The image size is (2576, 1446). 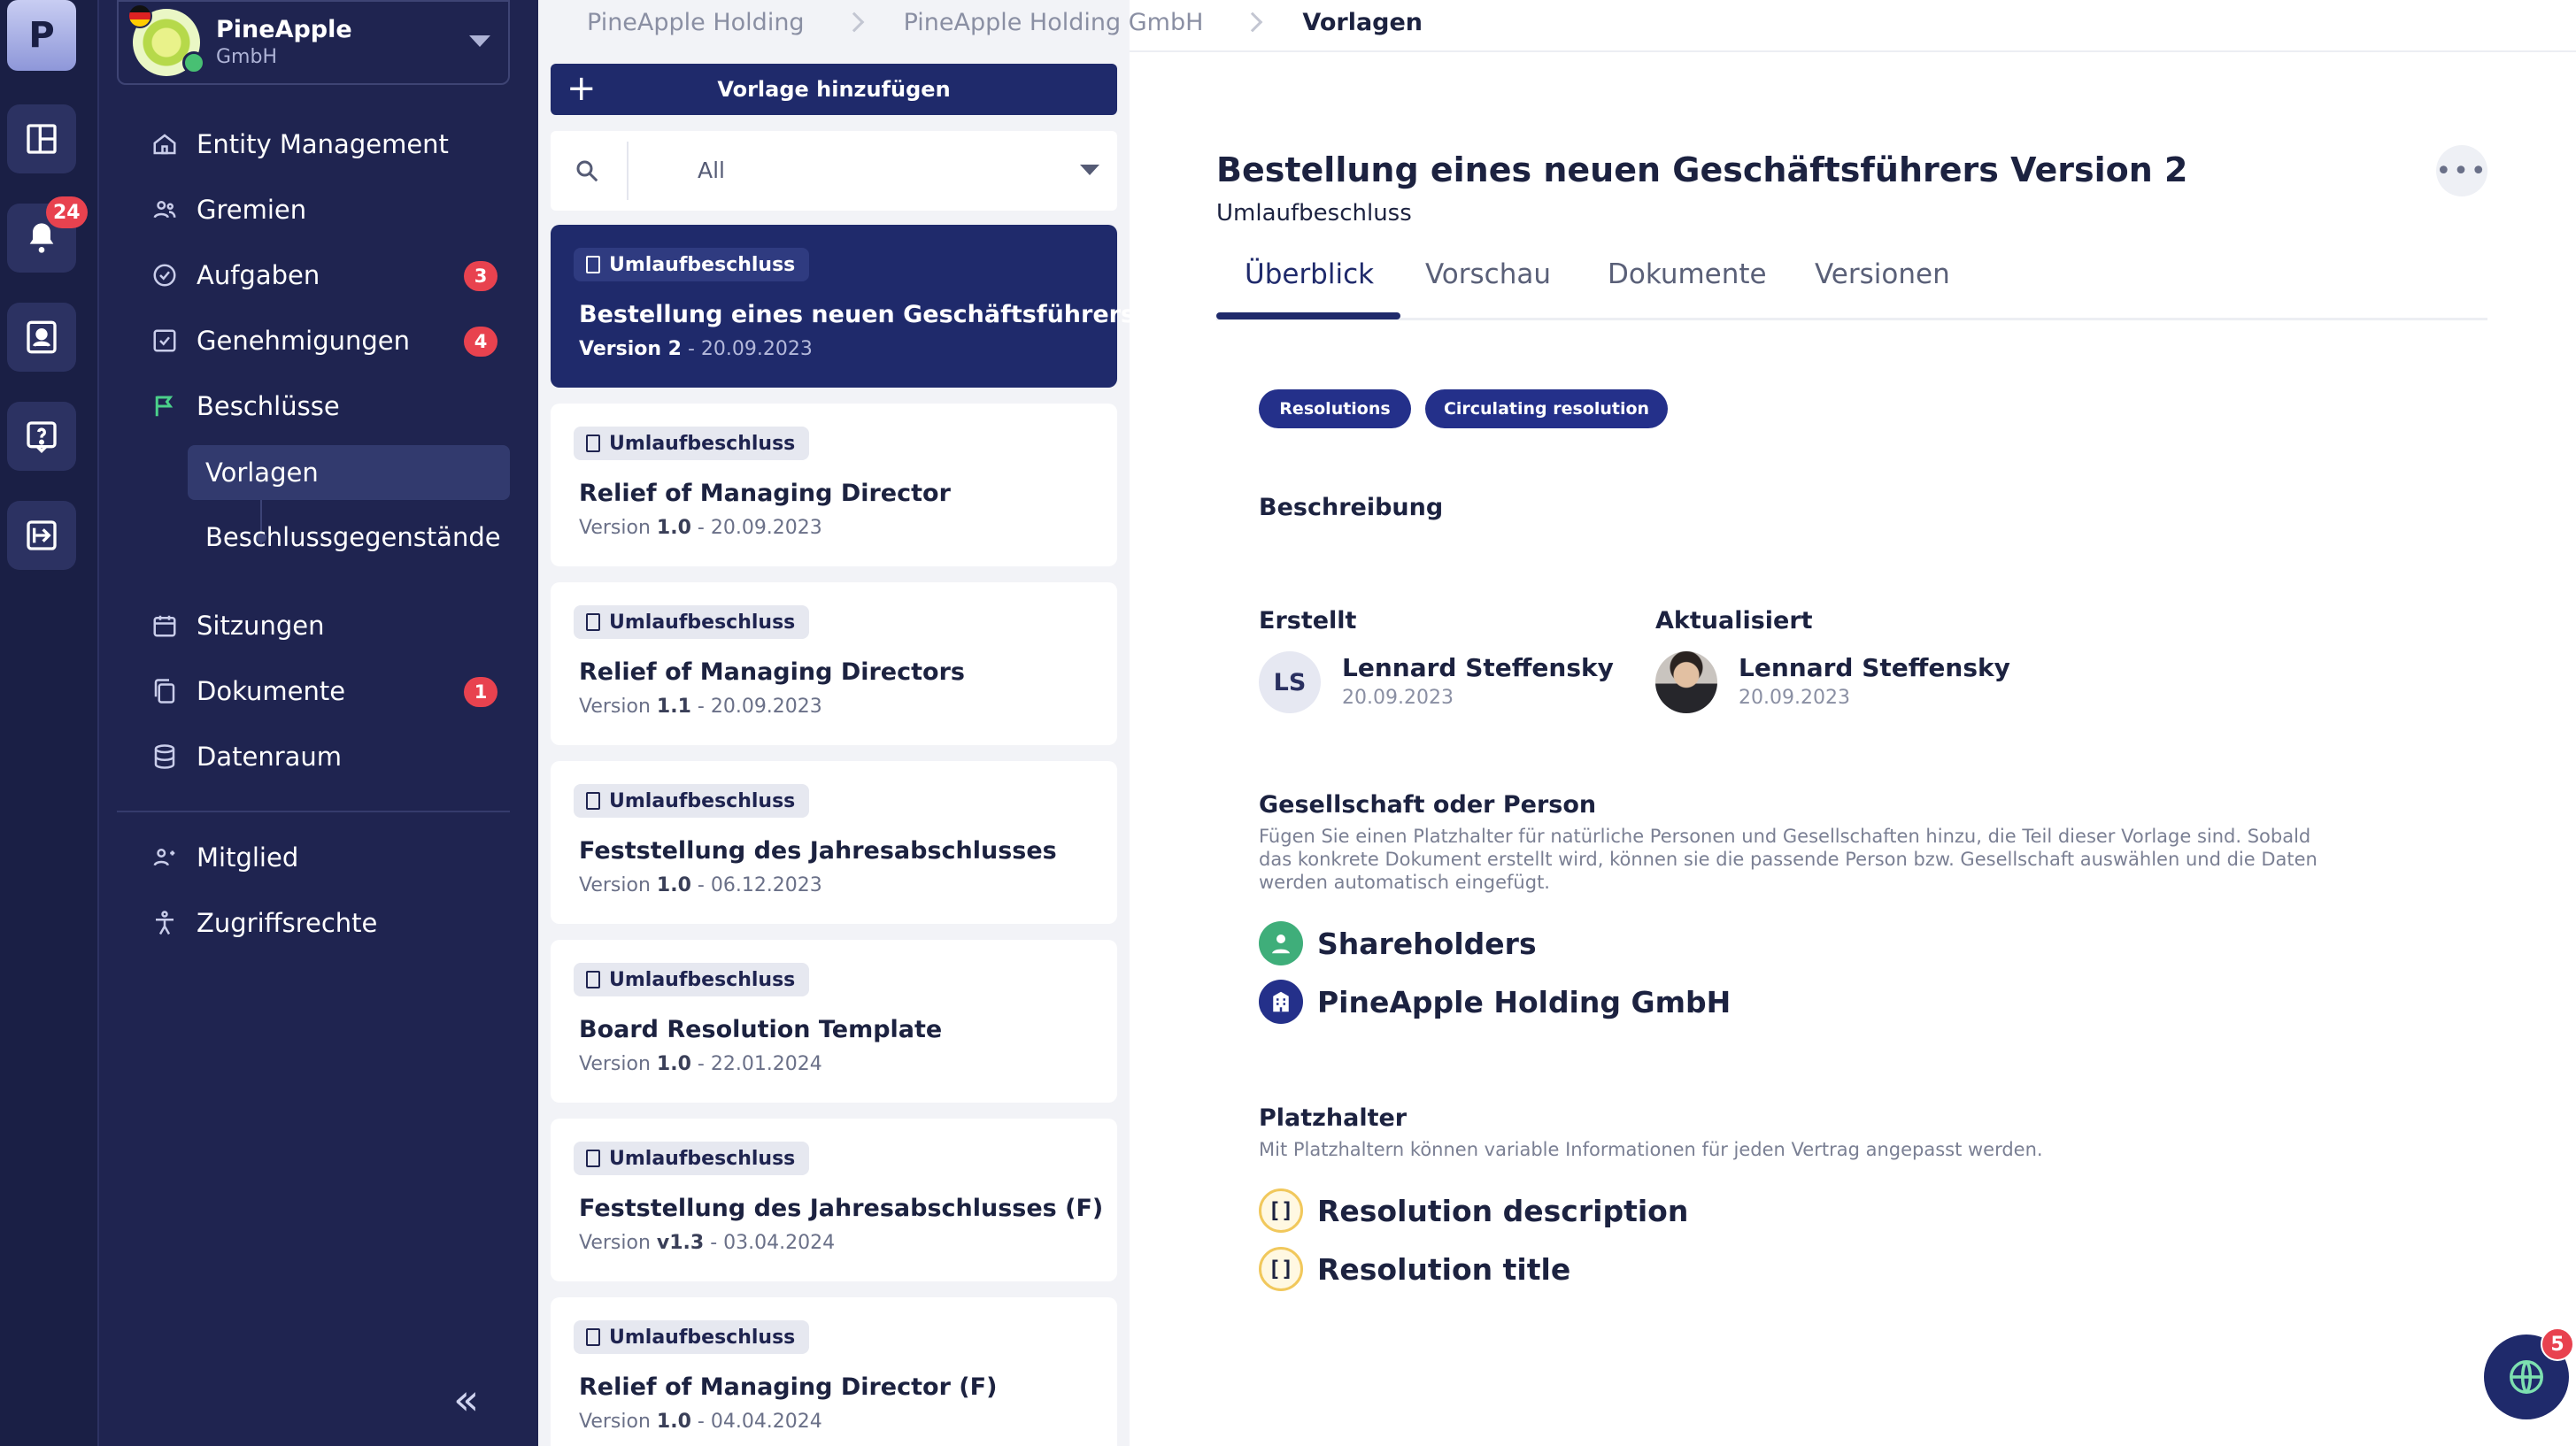 What do you see at coordinates (41, 436) in the screenshot?
I see `help-button` at bounding box center [41, 436].